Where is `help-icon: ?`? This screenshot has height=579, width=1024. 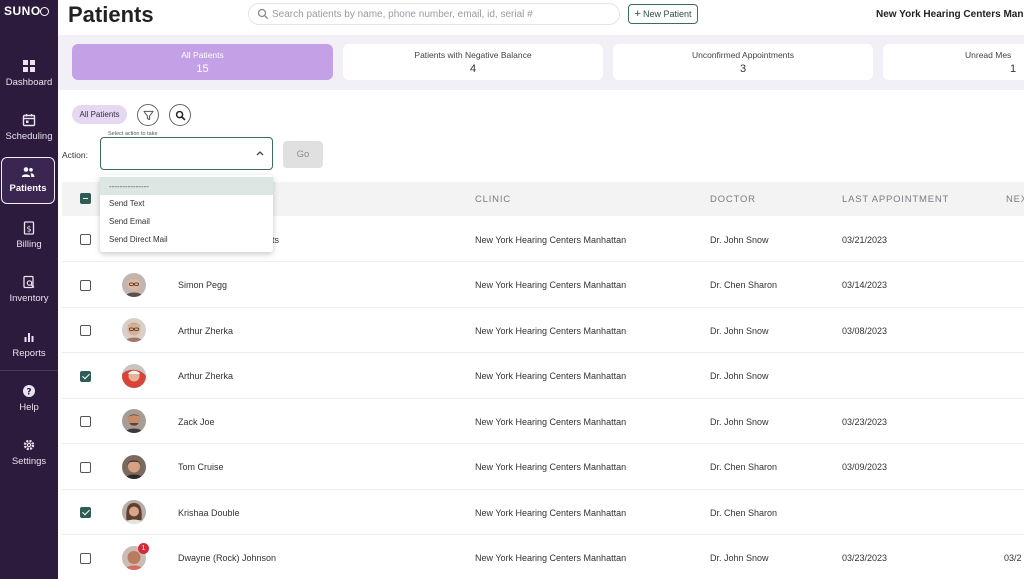 help-icon: ? is located at coordinates (29, 391).